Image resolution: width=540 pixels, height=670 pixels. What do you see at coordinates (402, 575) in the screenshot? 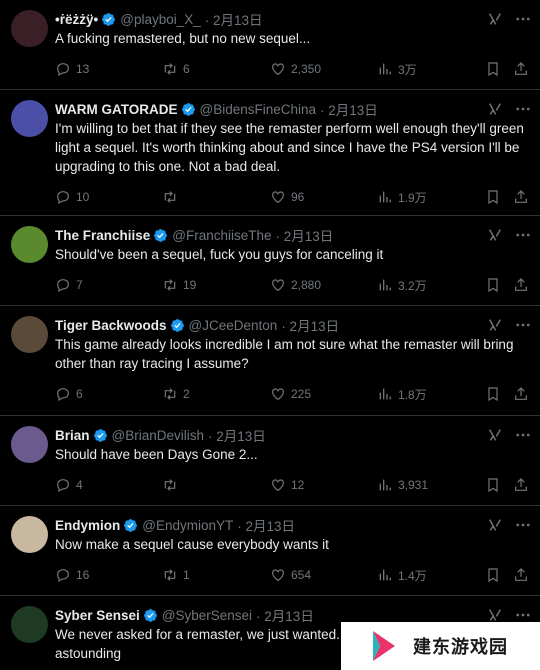
I see `views-button: 1.4万` at bounding box center [402, 575].